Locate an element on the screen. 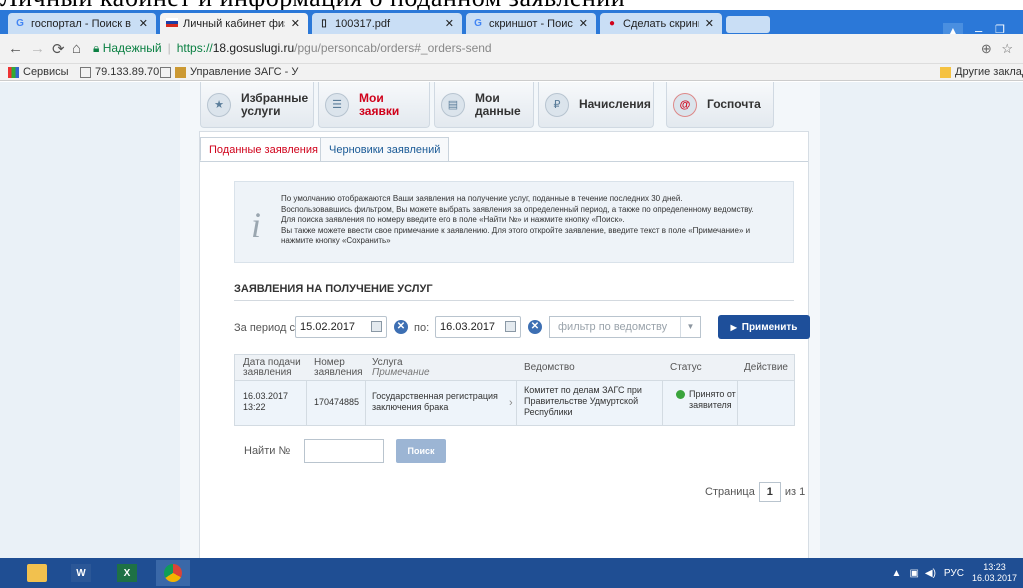 The image size is (1023, 588). col-action: Действие is located at coordinates (766, 367).